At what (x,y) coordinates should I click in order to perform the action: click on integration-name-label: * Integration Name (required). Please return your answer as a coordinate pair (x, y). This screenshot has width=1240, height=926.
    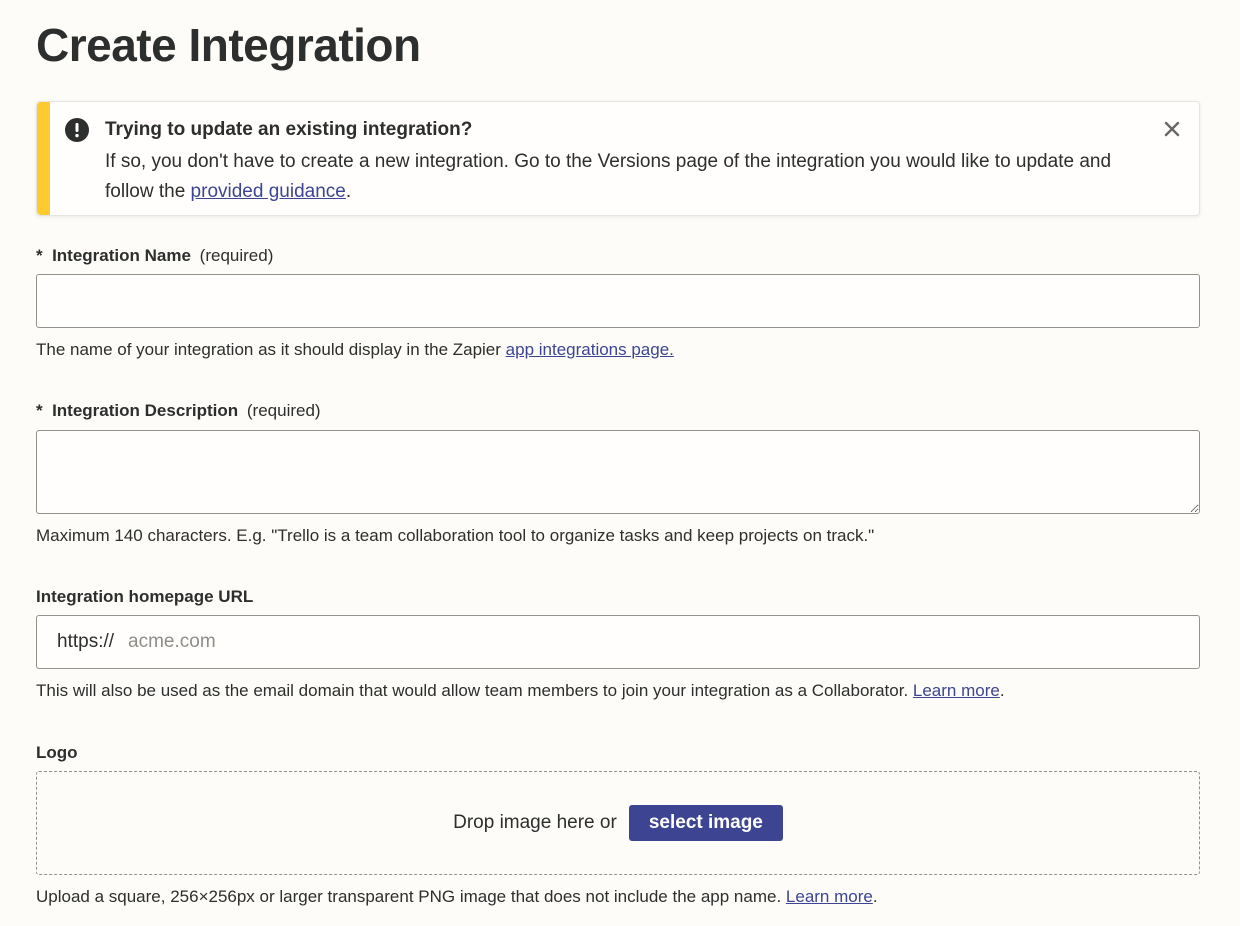
    Looking at the image, I should click on (154, 256).